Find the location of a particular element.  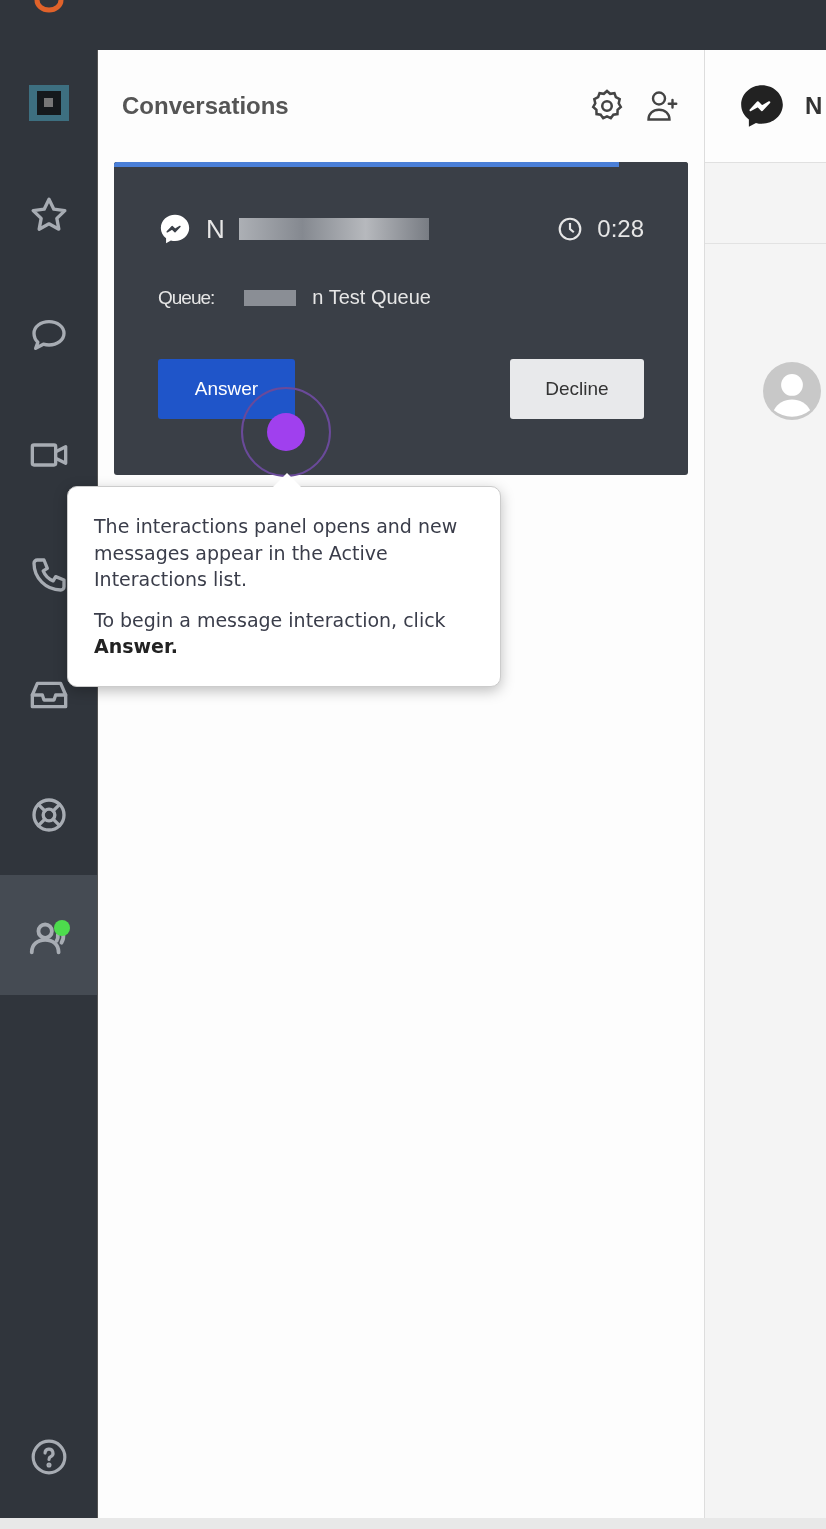

queue-name: n Test Queue is located at coordinates (371, 297).